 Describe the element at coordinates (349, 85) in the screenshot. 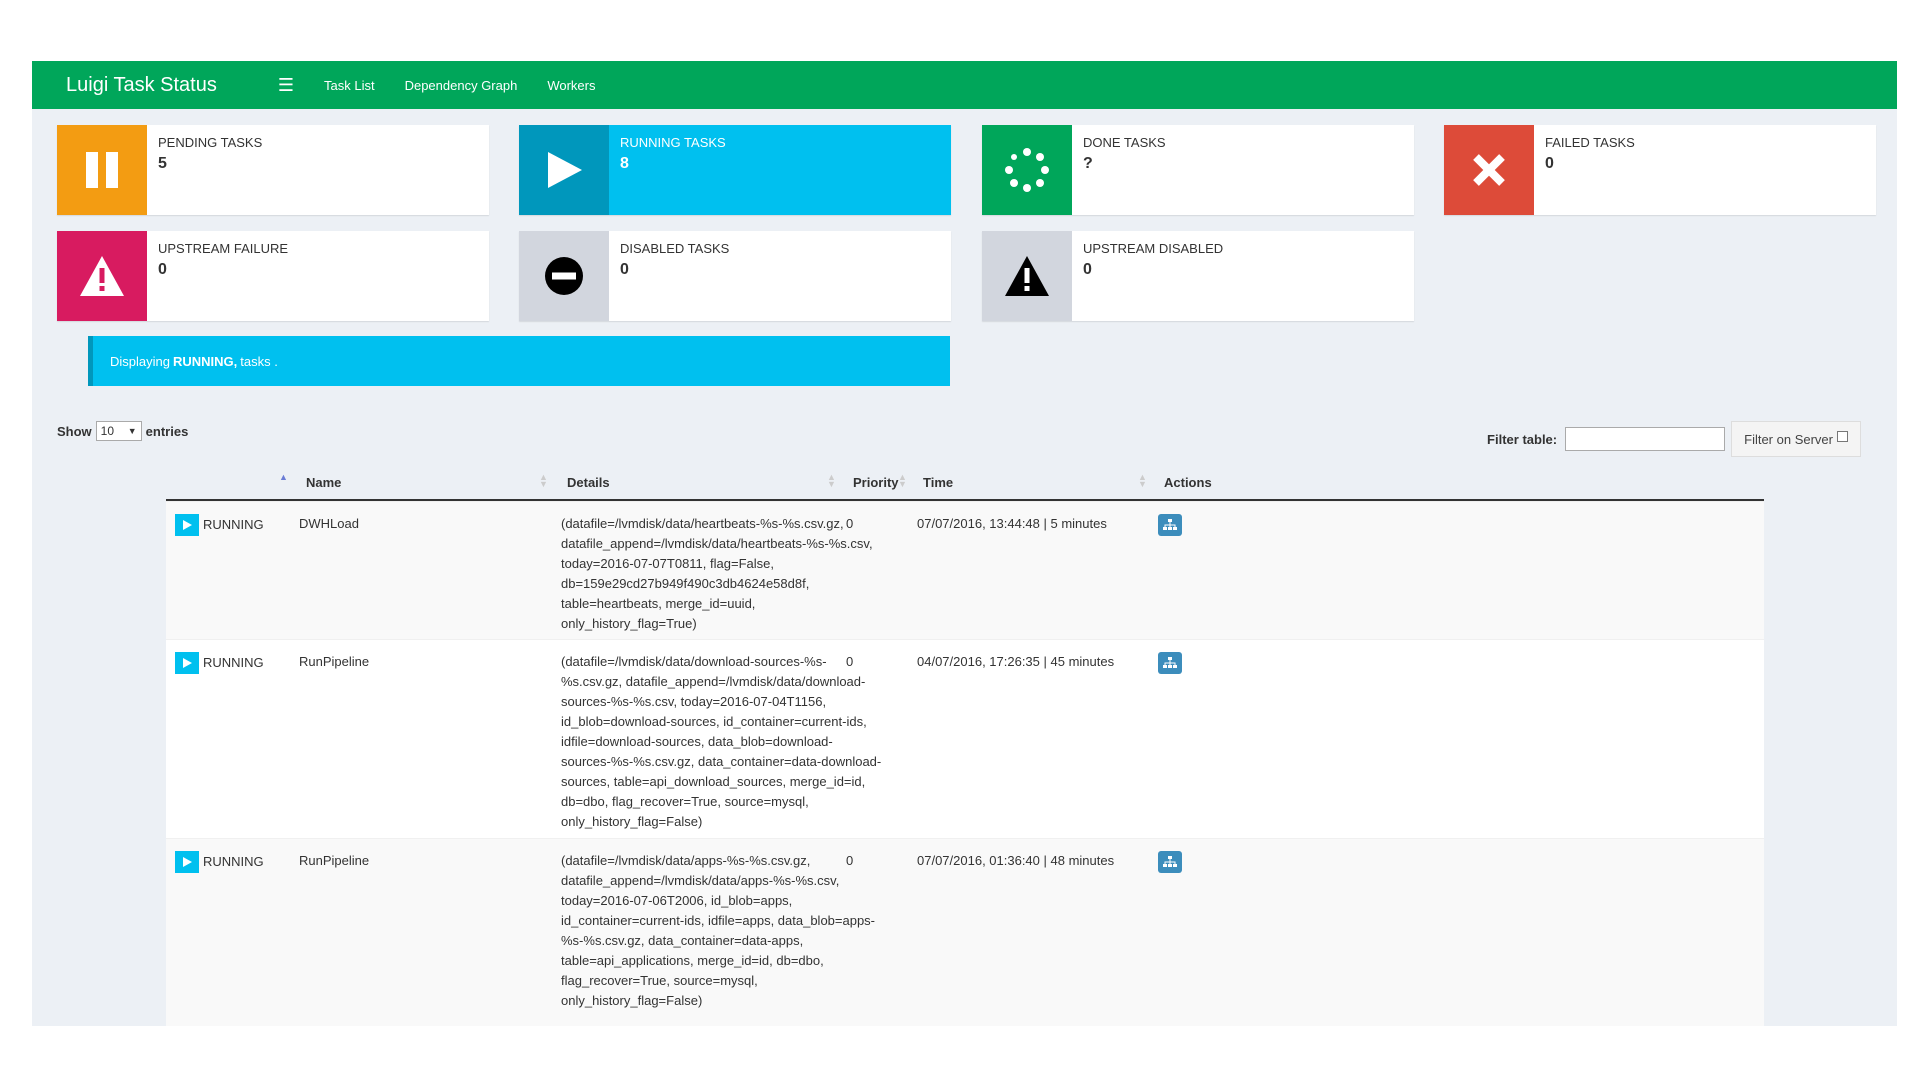

I see `nav-task-list: Task List` at that location.